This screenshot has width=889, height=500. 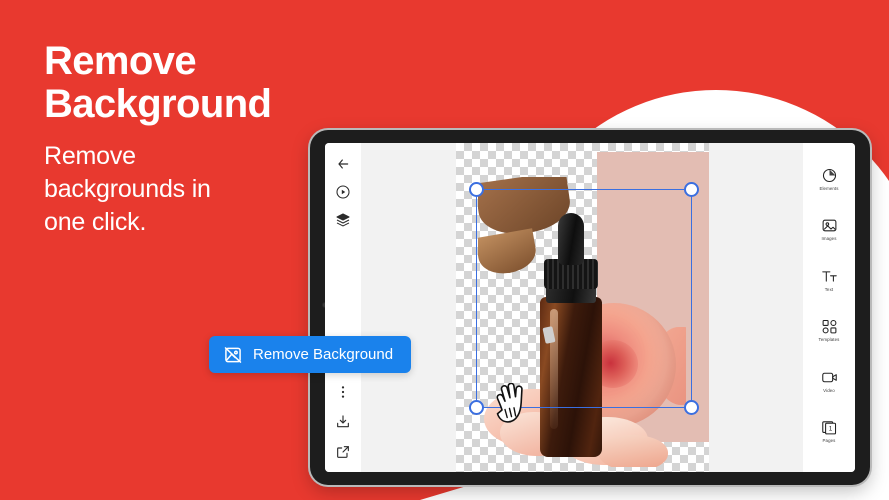 I want to click on templates-icon, so click(x=829, y=326).